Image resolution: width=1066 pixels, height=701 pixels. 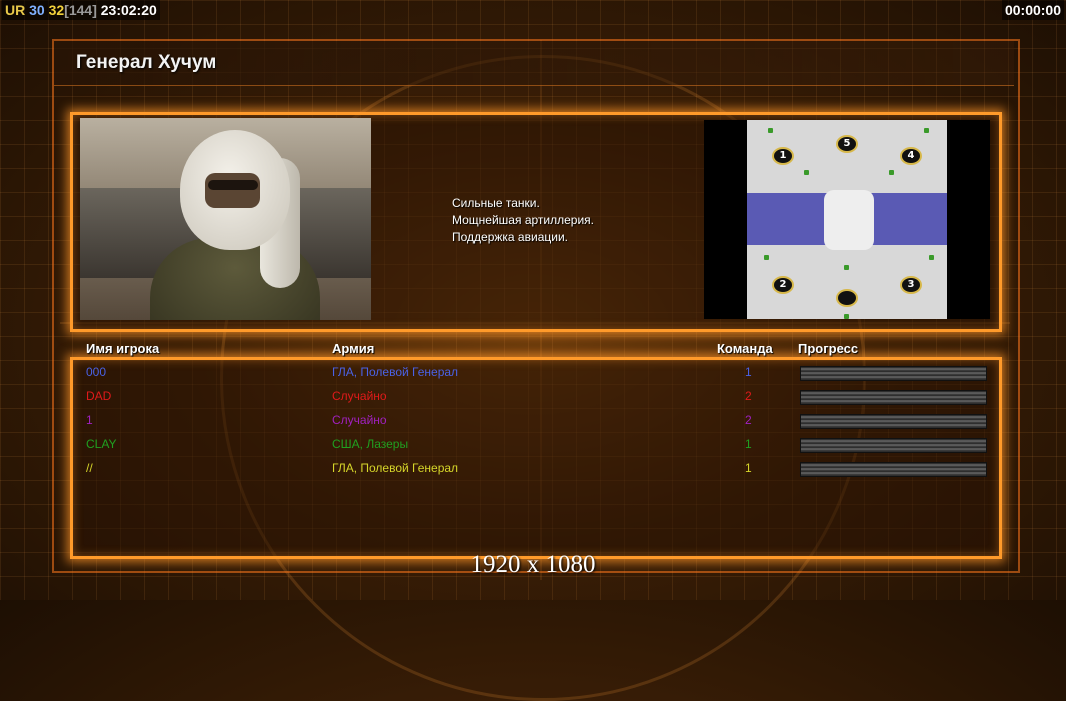 I want to click on player-name: //, so click(x=89, y=468).